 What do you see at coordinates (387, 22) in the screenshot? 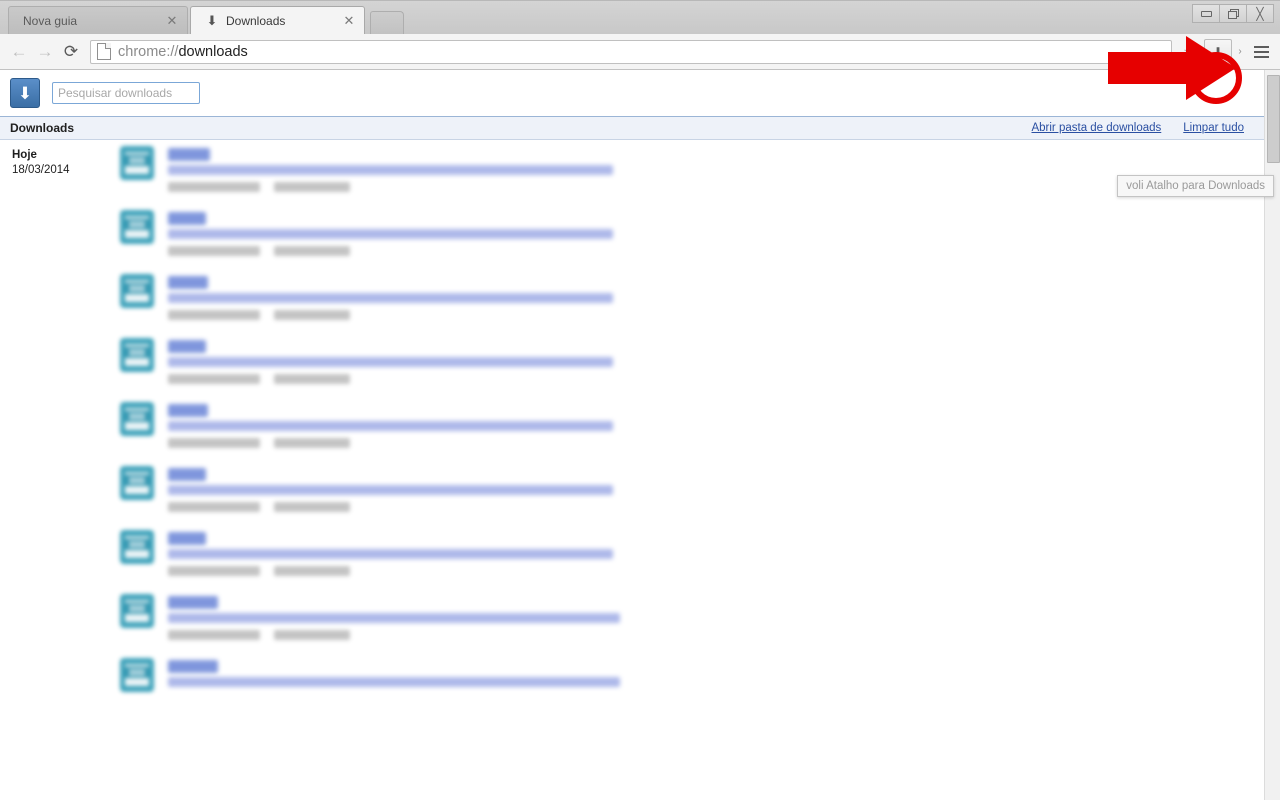
I see `new-tab-button` at bounding box center [387, 22].